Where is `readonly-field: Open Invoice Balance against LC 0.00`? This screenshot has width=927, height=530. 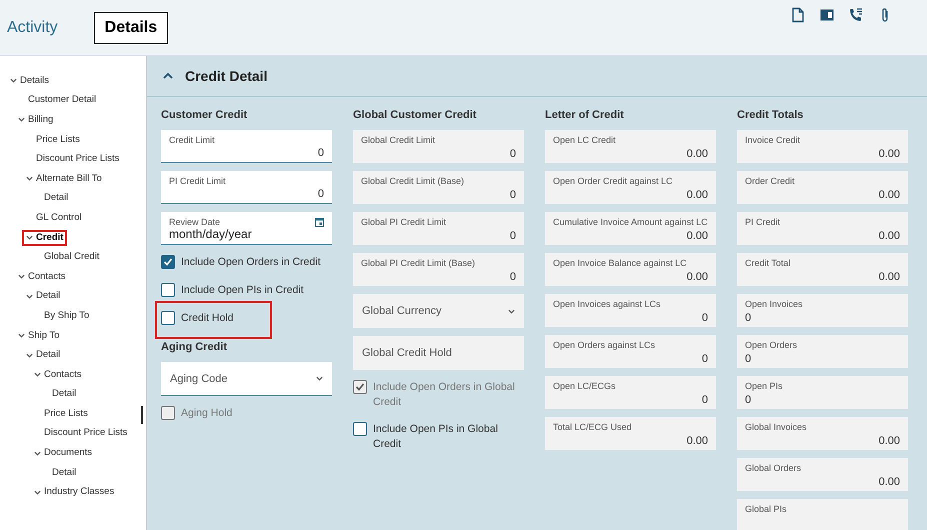
readonly-field: Open Invoice Balance against LC 0.00 is located at coordinates (630, 269).